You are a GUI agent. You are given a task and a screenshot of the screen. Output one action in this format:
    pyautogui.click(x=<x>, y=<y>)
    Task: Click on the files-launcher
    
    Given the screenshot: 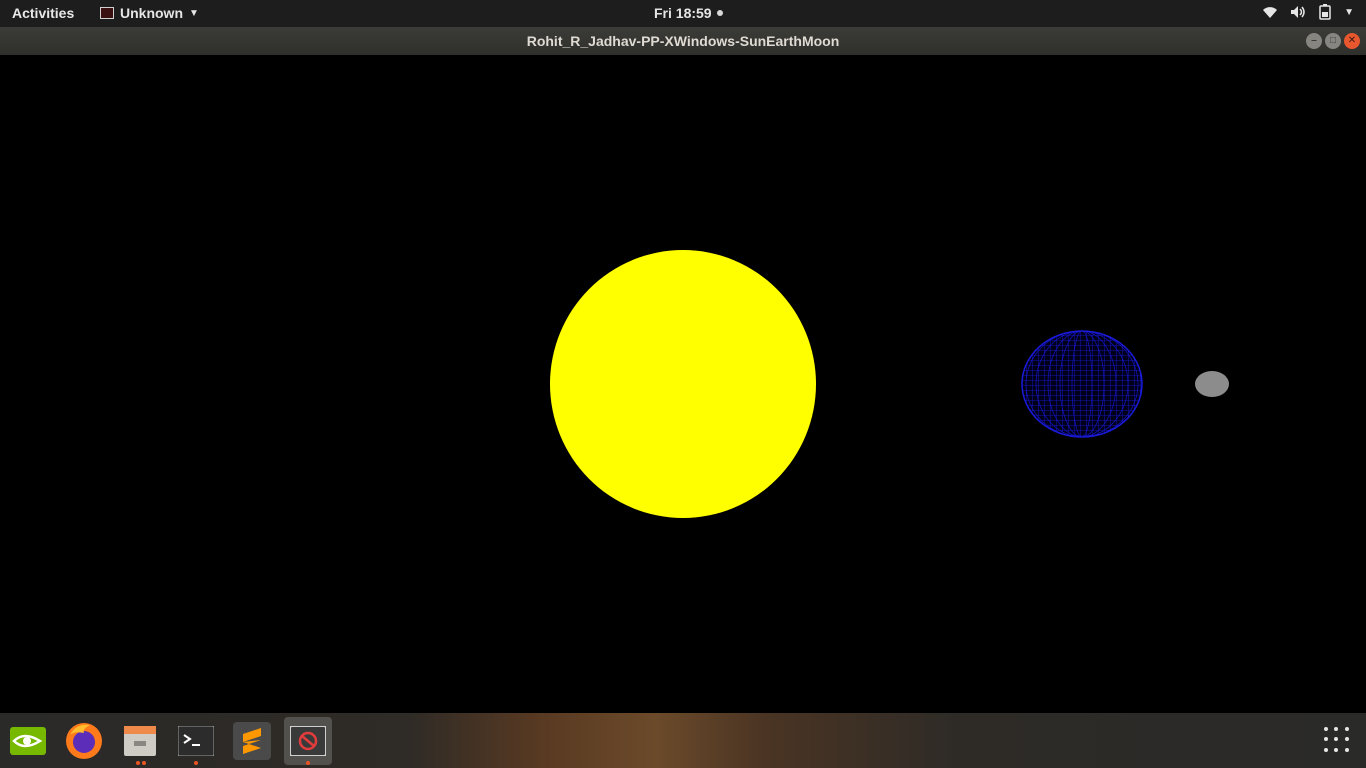 What is the action you would take?
    pyautogui.click(x=140, y=741)
    